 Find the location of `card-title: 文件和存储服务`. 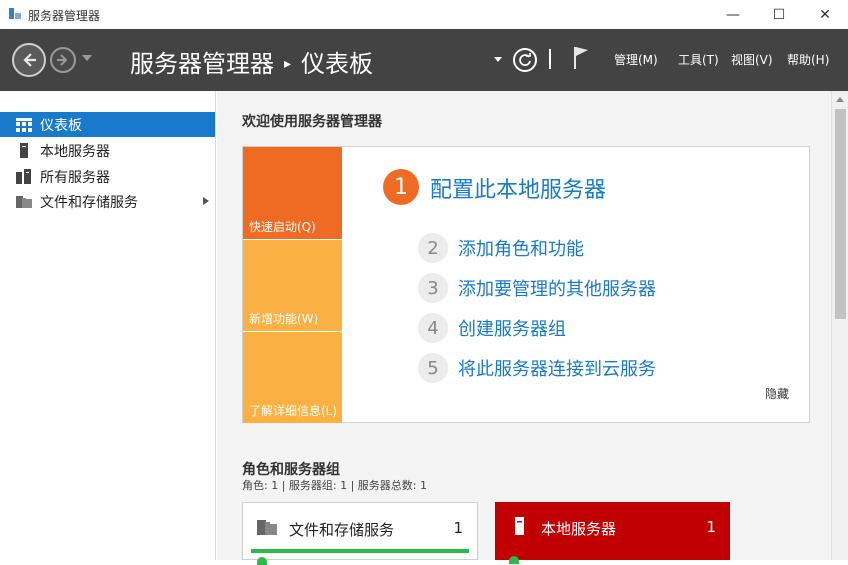

card-title: 文件和存储服务 is located at coordinates (342, 530).